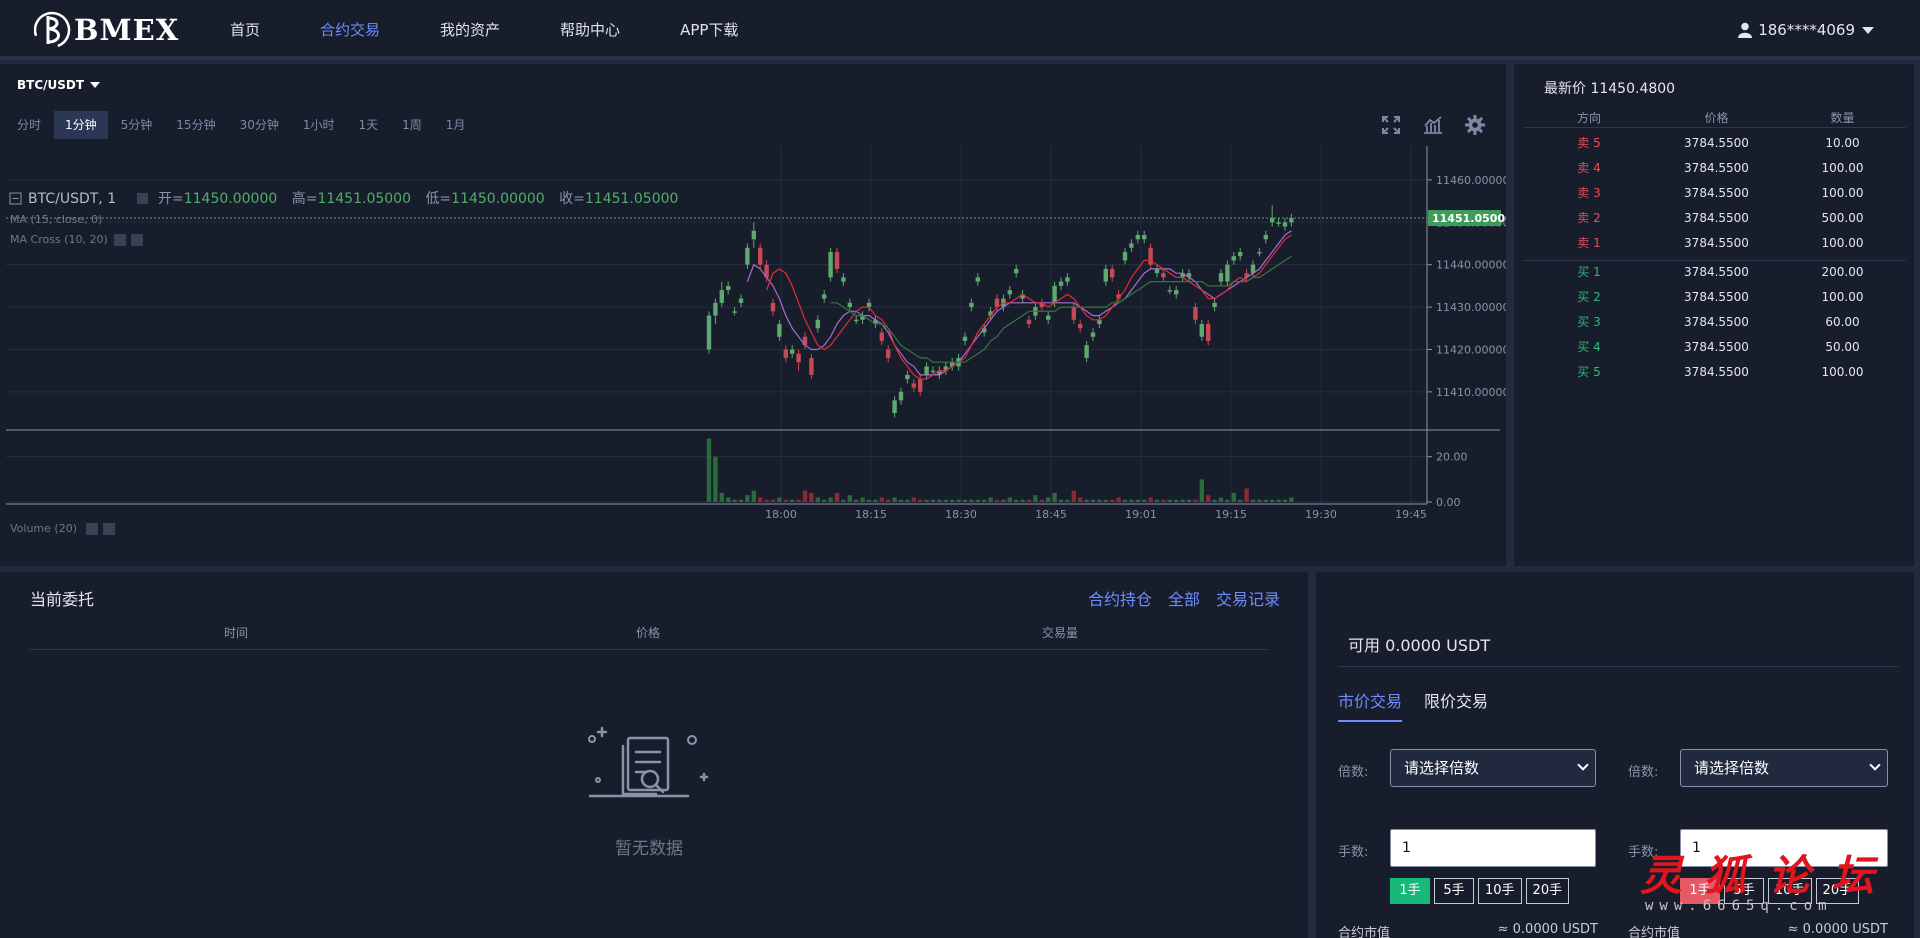 The width and height of the screenshot is (1920, 938). Describe the element at coordinates (1715, 168) in the screenshot. I see `sell-row: 卖 4 3784.5500 100.00` at that location.